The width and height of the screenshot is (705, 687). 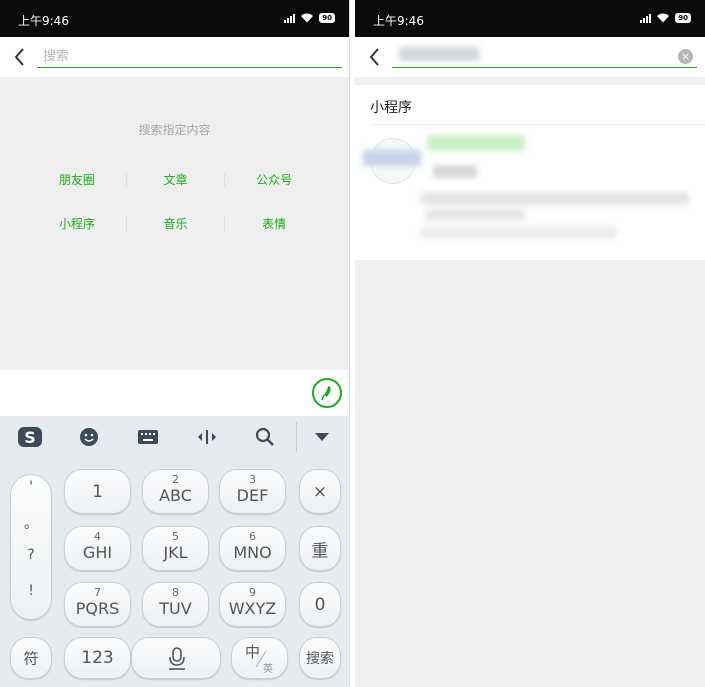 I want to click on toolbar-divider, so click(x=296, y=437).